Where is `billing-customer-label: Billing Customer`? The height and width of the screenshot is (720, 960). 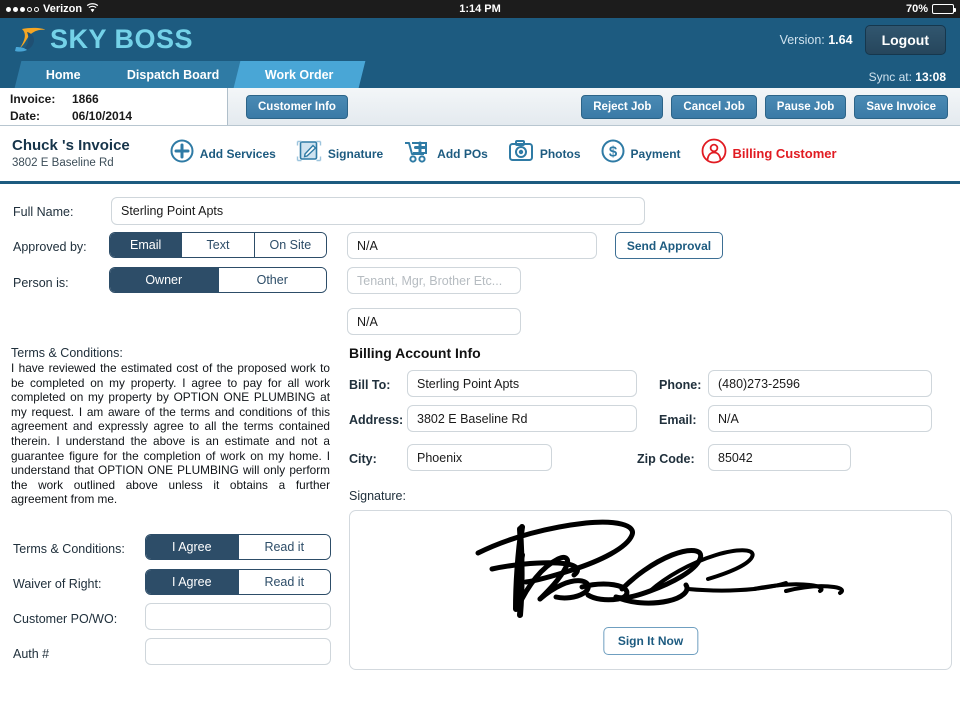
billing-customer-label: Billing Customer is located at coordinates (784, 153).